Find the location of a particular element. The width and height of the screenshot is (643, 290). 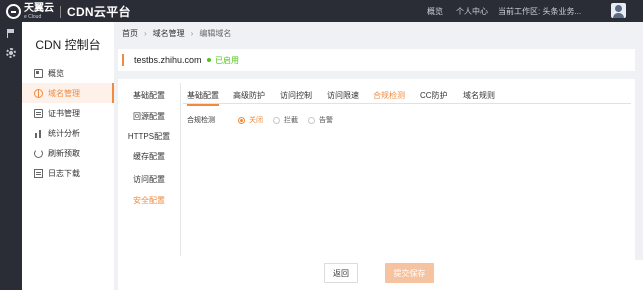

sidebar-item-label: 概览 is located at coordinates (56, 73).